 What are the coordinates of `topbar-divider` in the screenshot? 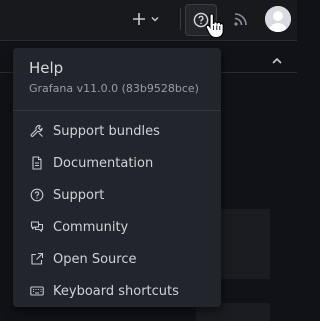 It's located at (180, 19).